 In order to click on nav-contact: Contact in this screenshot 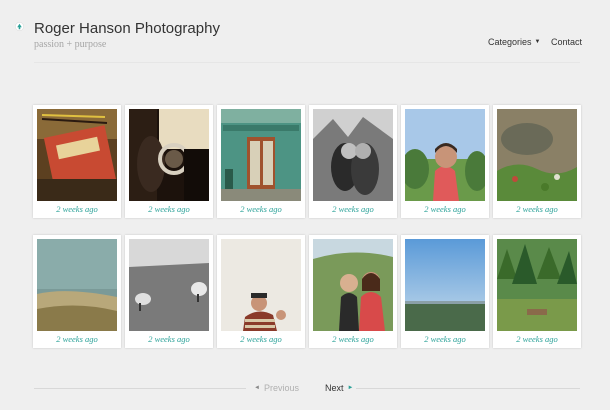, I will do `click(566, 42)`.